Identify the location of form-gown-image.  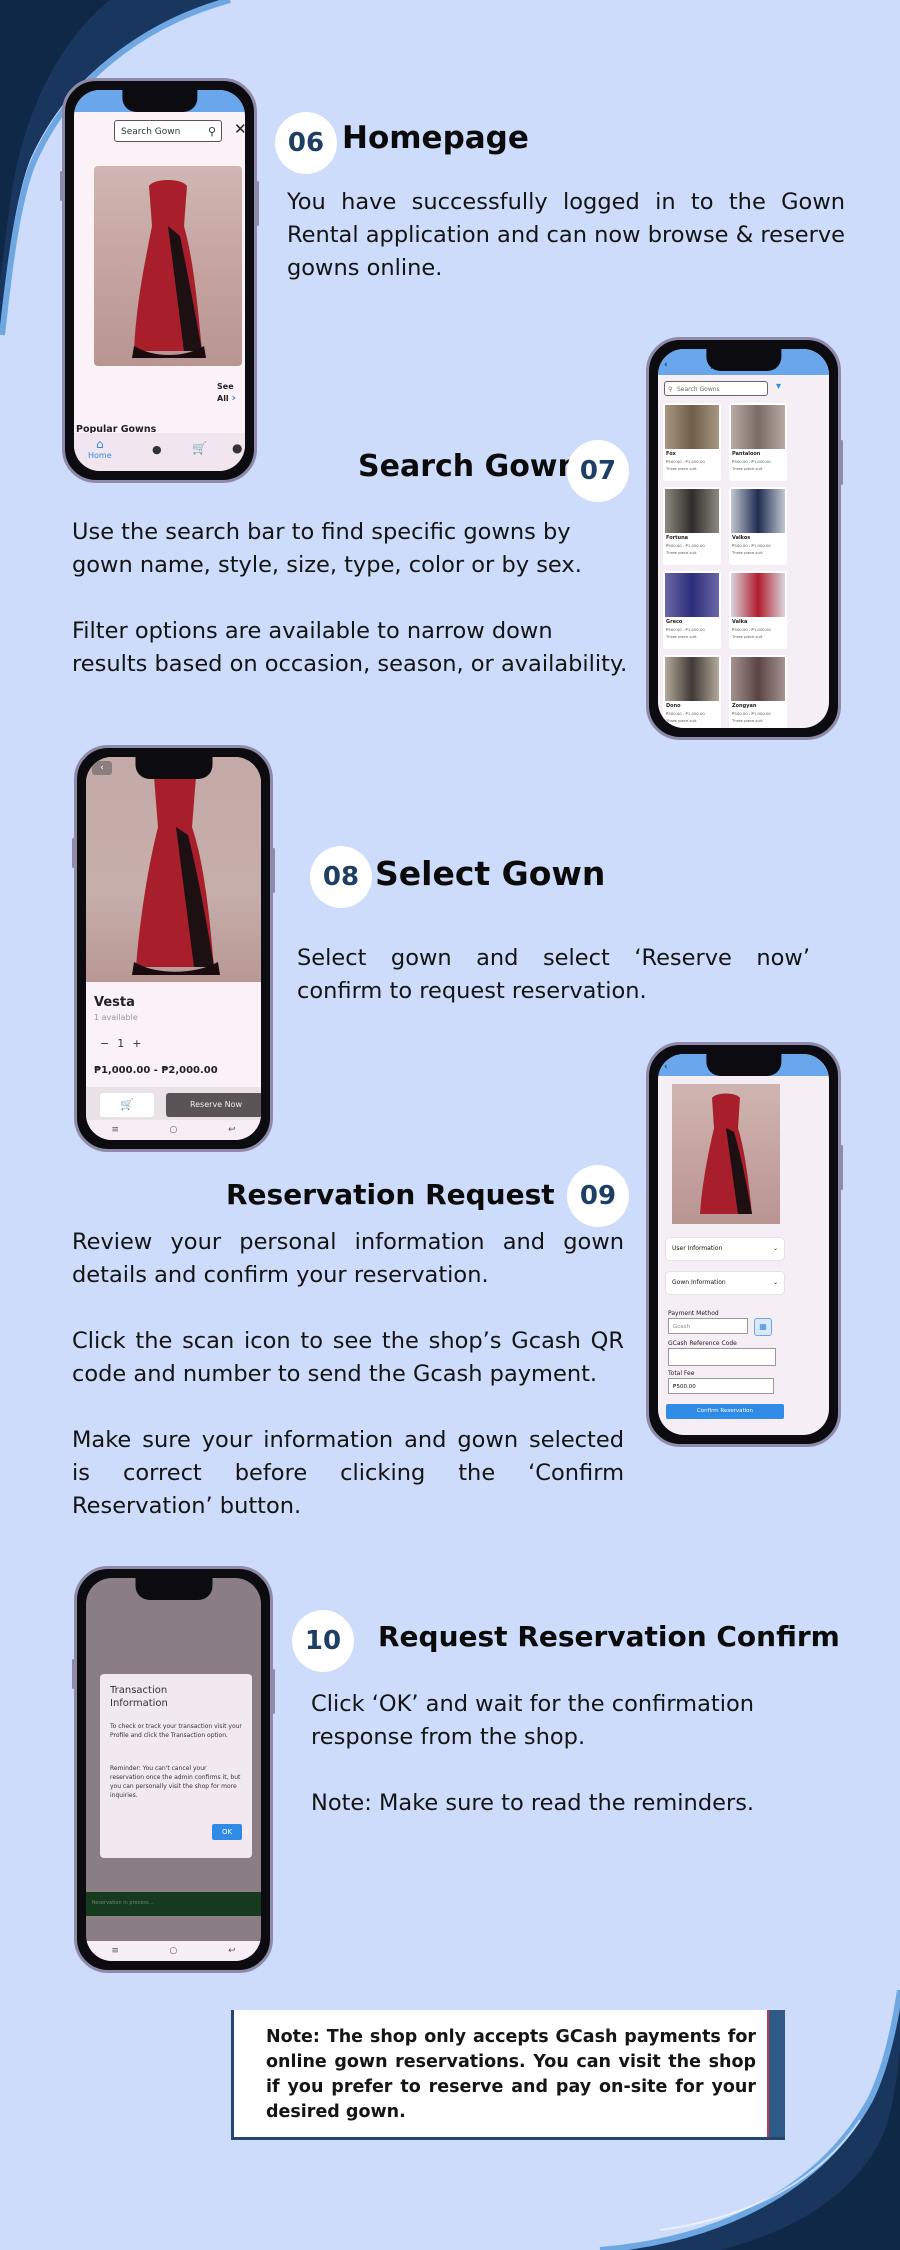
(726, 1154).